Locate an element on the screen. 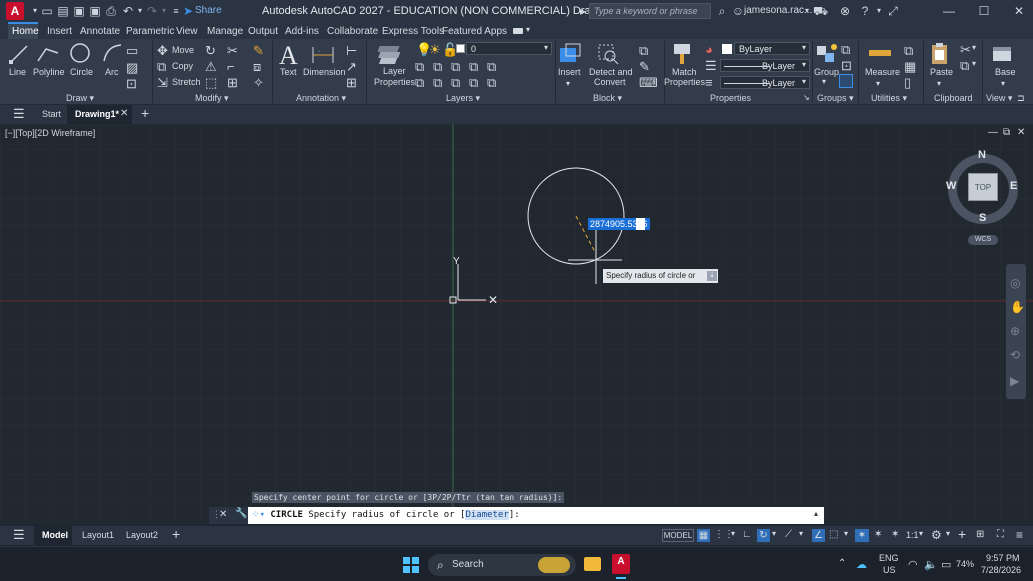 The image size is (1033, 581). battery-icon: ▭ is located at coordinates (946, 564).